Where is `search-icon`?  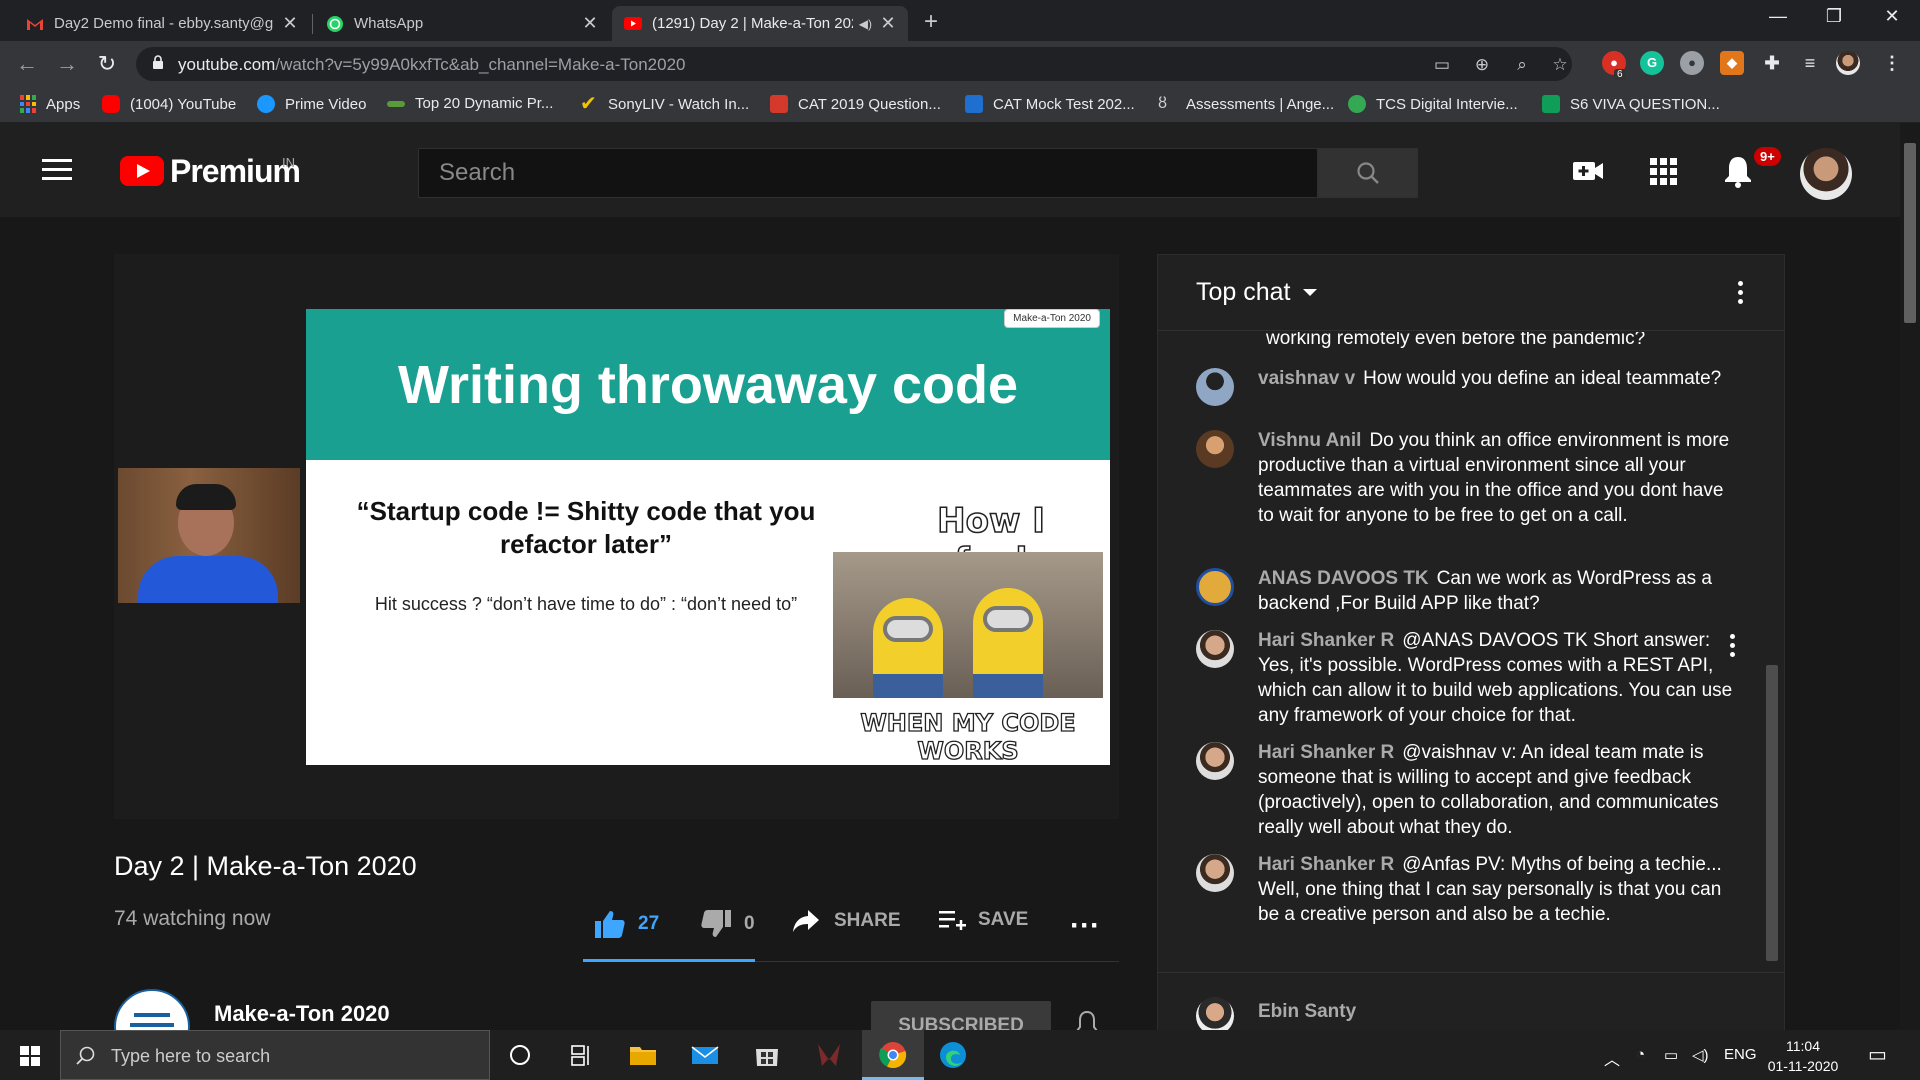 search-icon is located at coordinates (85, 1055).